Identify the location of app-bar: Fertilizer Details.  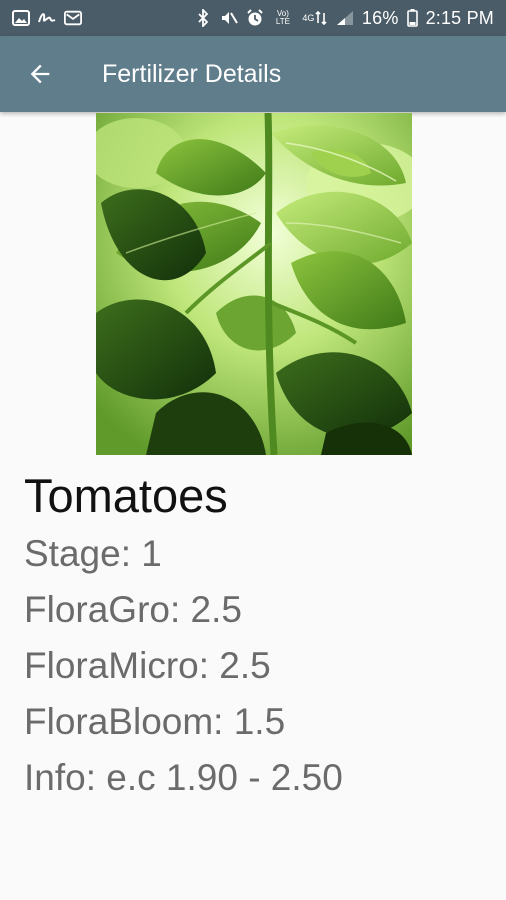
(253, 74).